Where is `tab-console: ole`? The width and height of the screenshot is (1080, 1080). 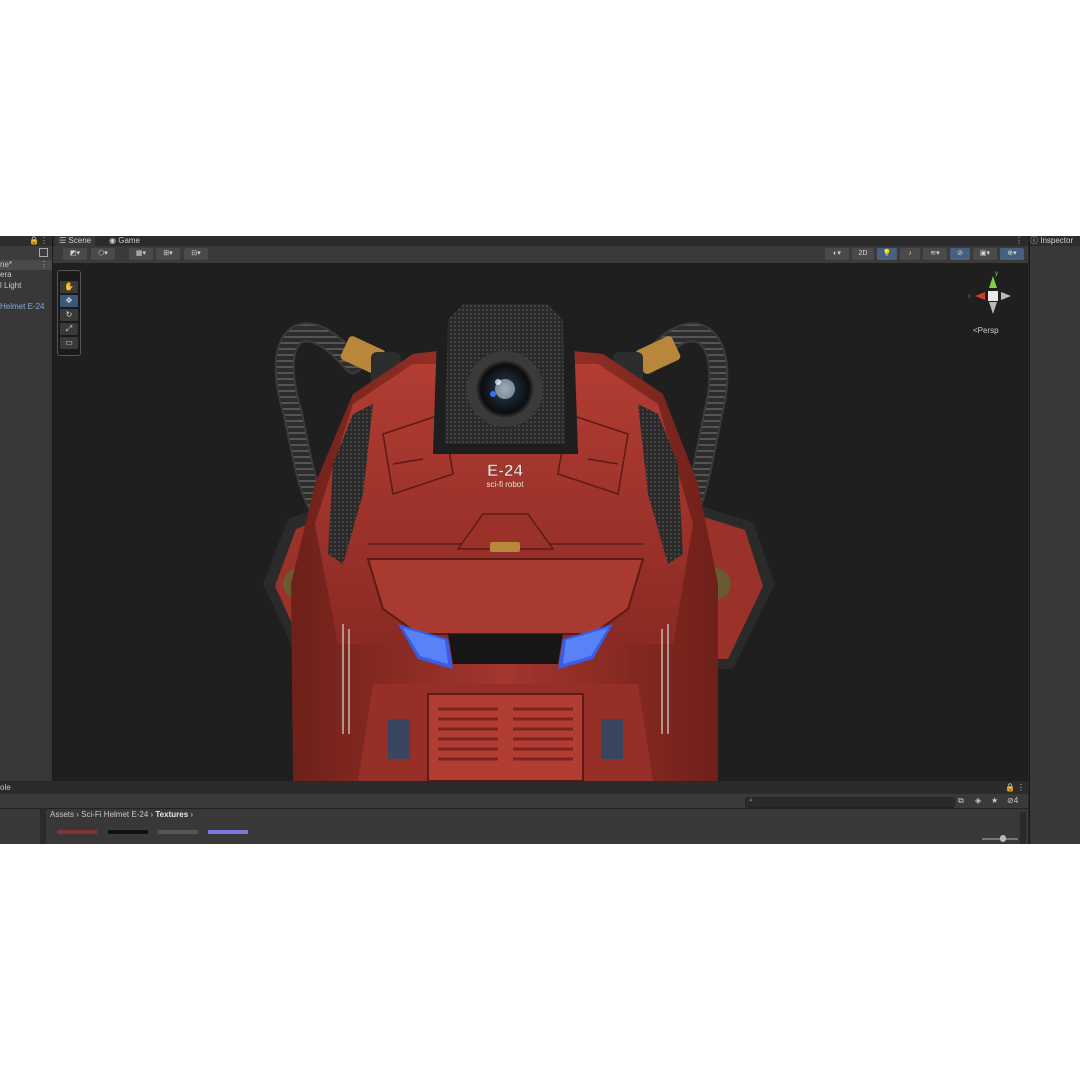 tab-console: ole is located at coordinates (5, 787).